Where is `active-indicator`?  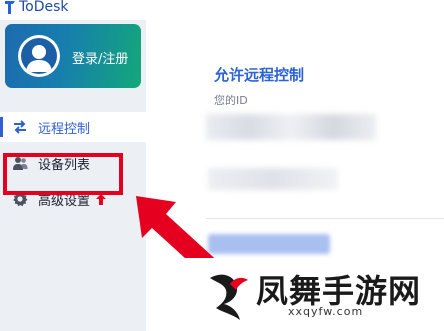
active-indicator is located at coordinates (1, 127).